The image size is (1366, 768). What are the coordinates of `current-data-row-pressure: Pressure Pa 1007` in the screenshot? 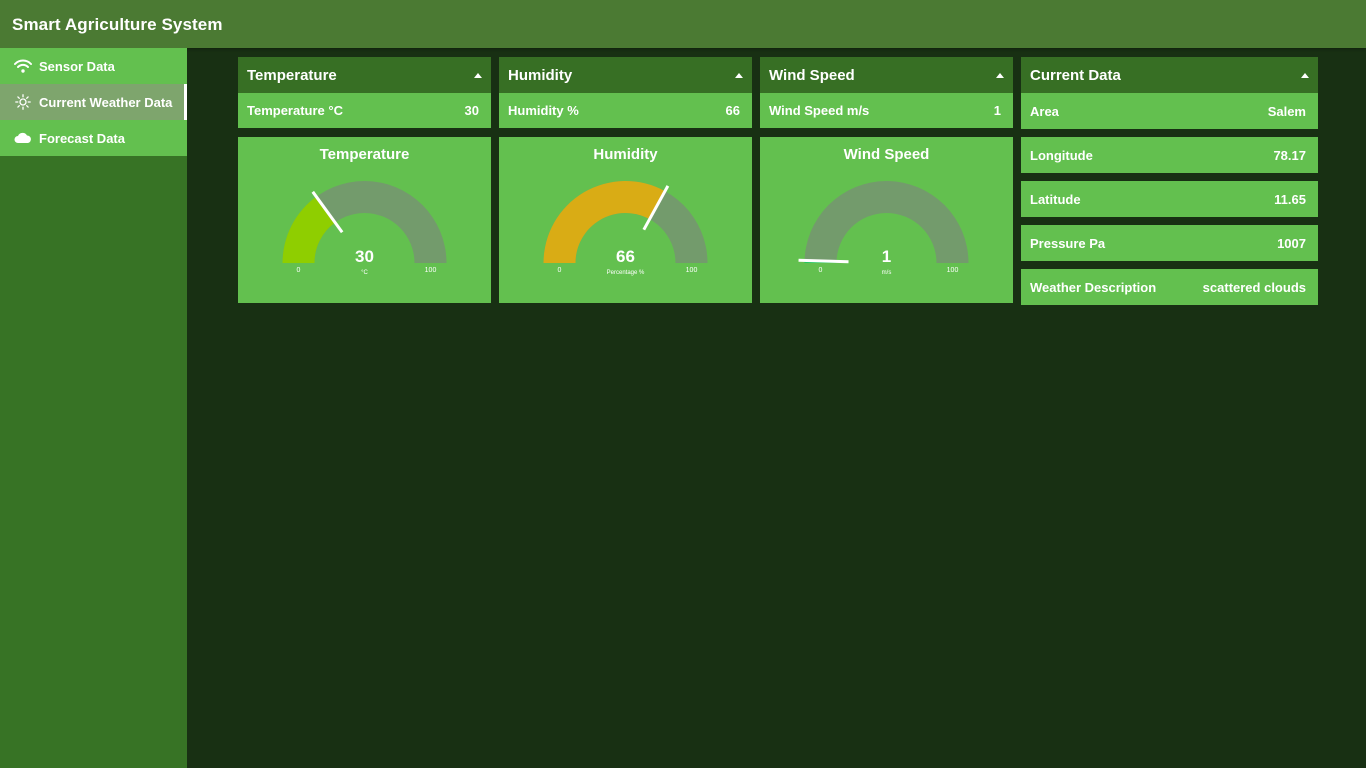 It's located at (1169, 243).